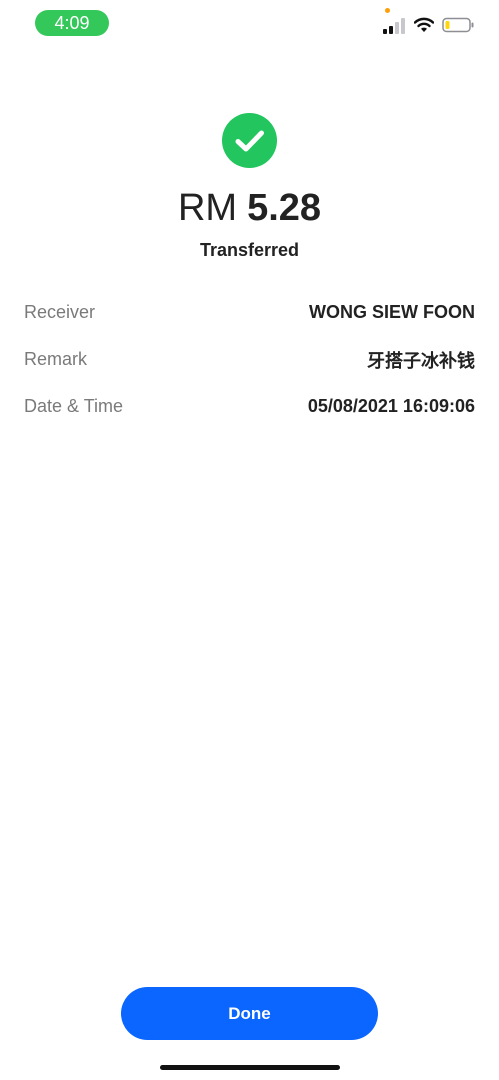 Image resolution: width=499 pixels, height=1080 pixels. I want to click on amount-value: 5.28, so click(284, 208).